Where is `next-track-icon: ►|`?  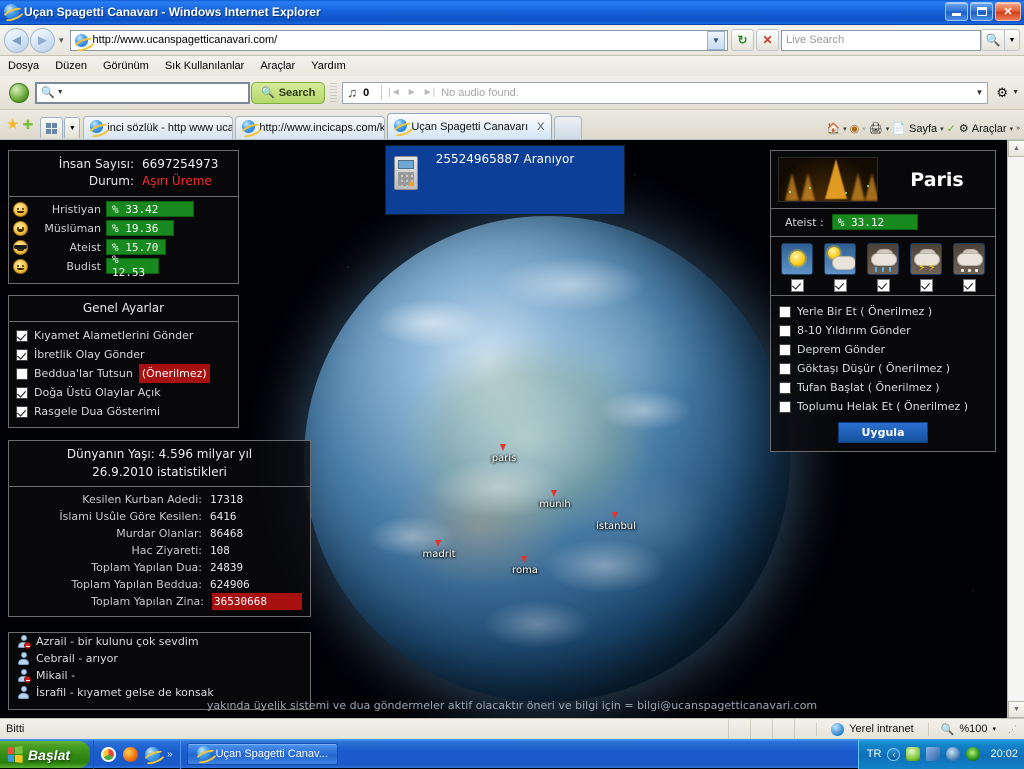
next-track-icon: ►| is located at coordinates (429, 92).